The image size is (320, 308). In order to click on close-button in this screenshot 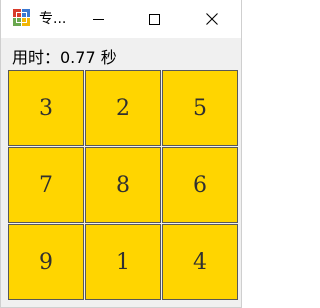, I will do `click(212, 19)`.